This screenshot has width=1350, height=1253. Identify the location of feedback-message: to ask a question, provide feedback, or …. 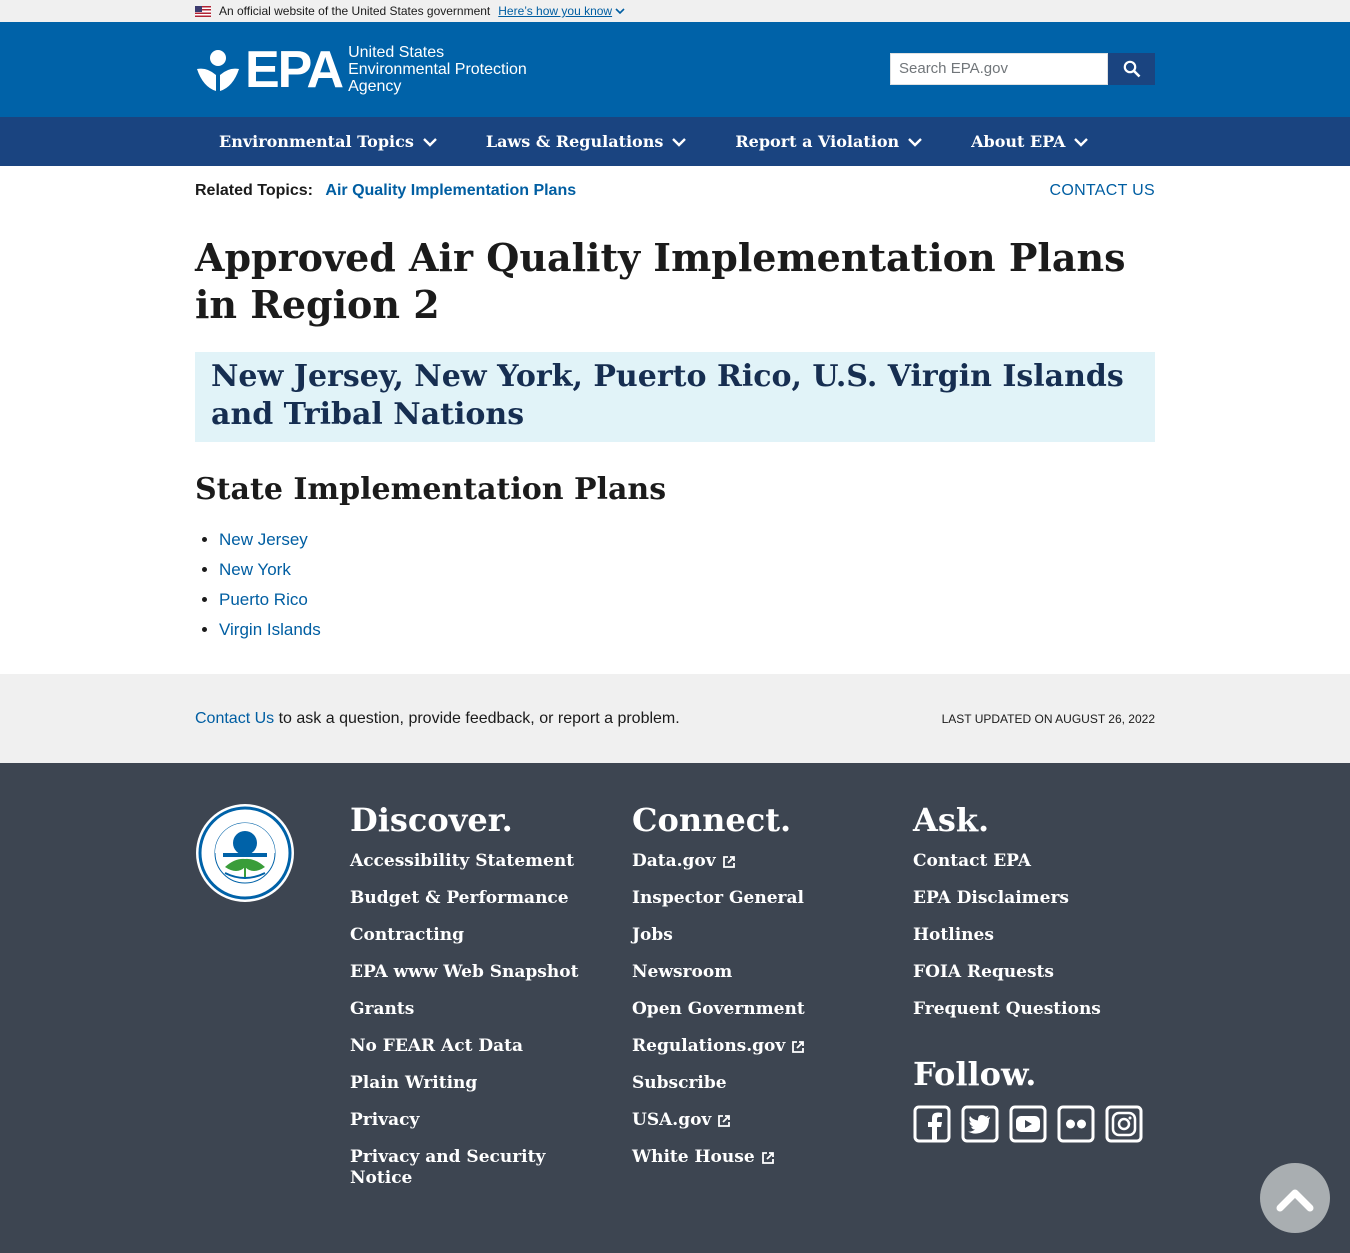
(477, 718).